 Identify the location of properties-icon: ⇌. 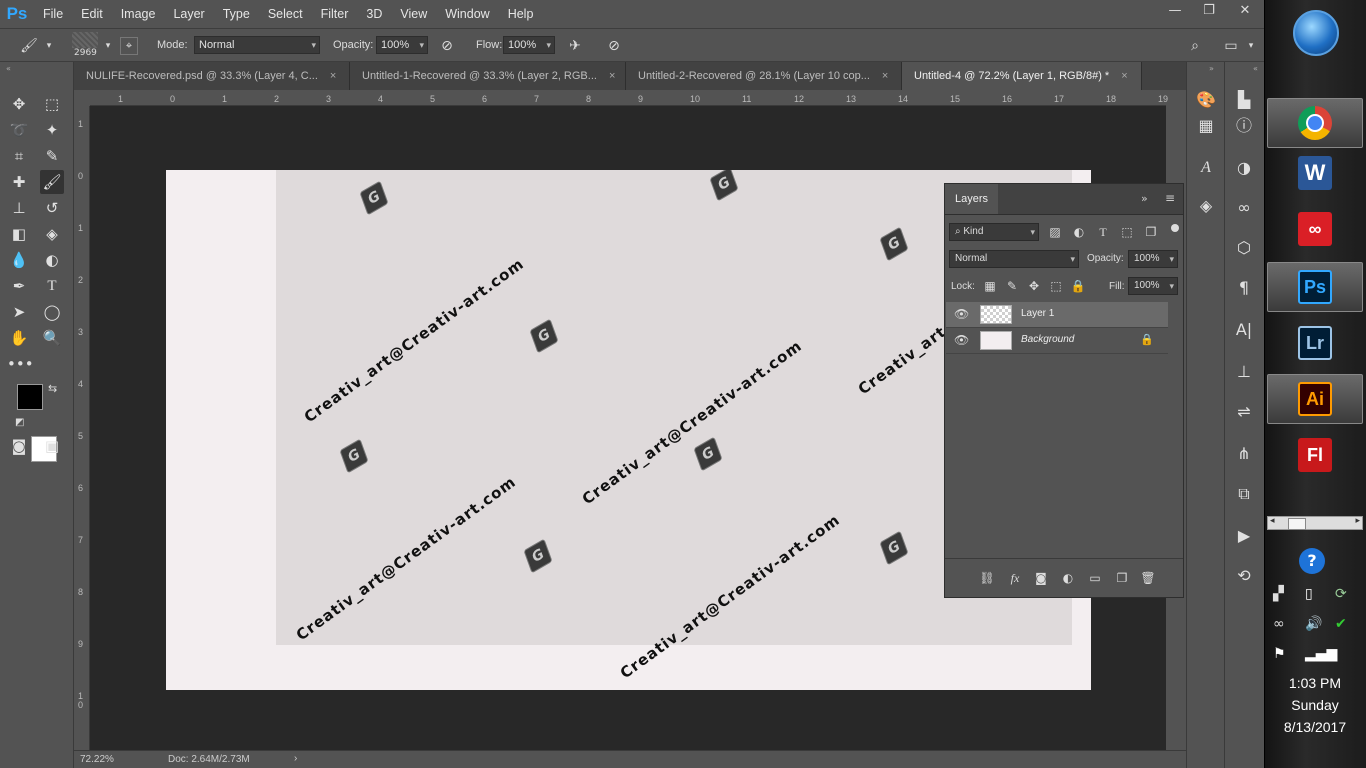
(1244, 412).